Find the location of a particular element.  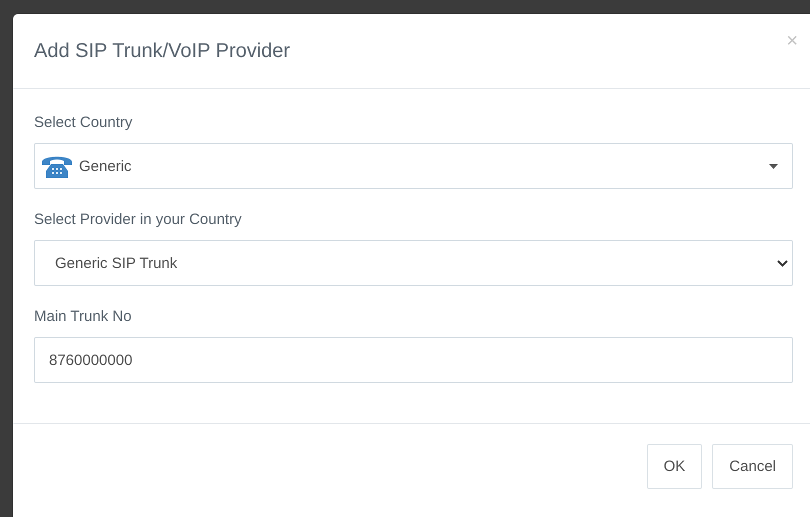

provider-select: Generic SIP Trunk is located at coordinates (413, 263).